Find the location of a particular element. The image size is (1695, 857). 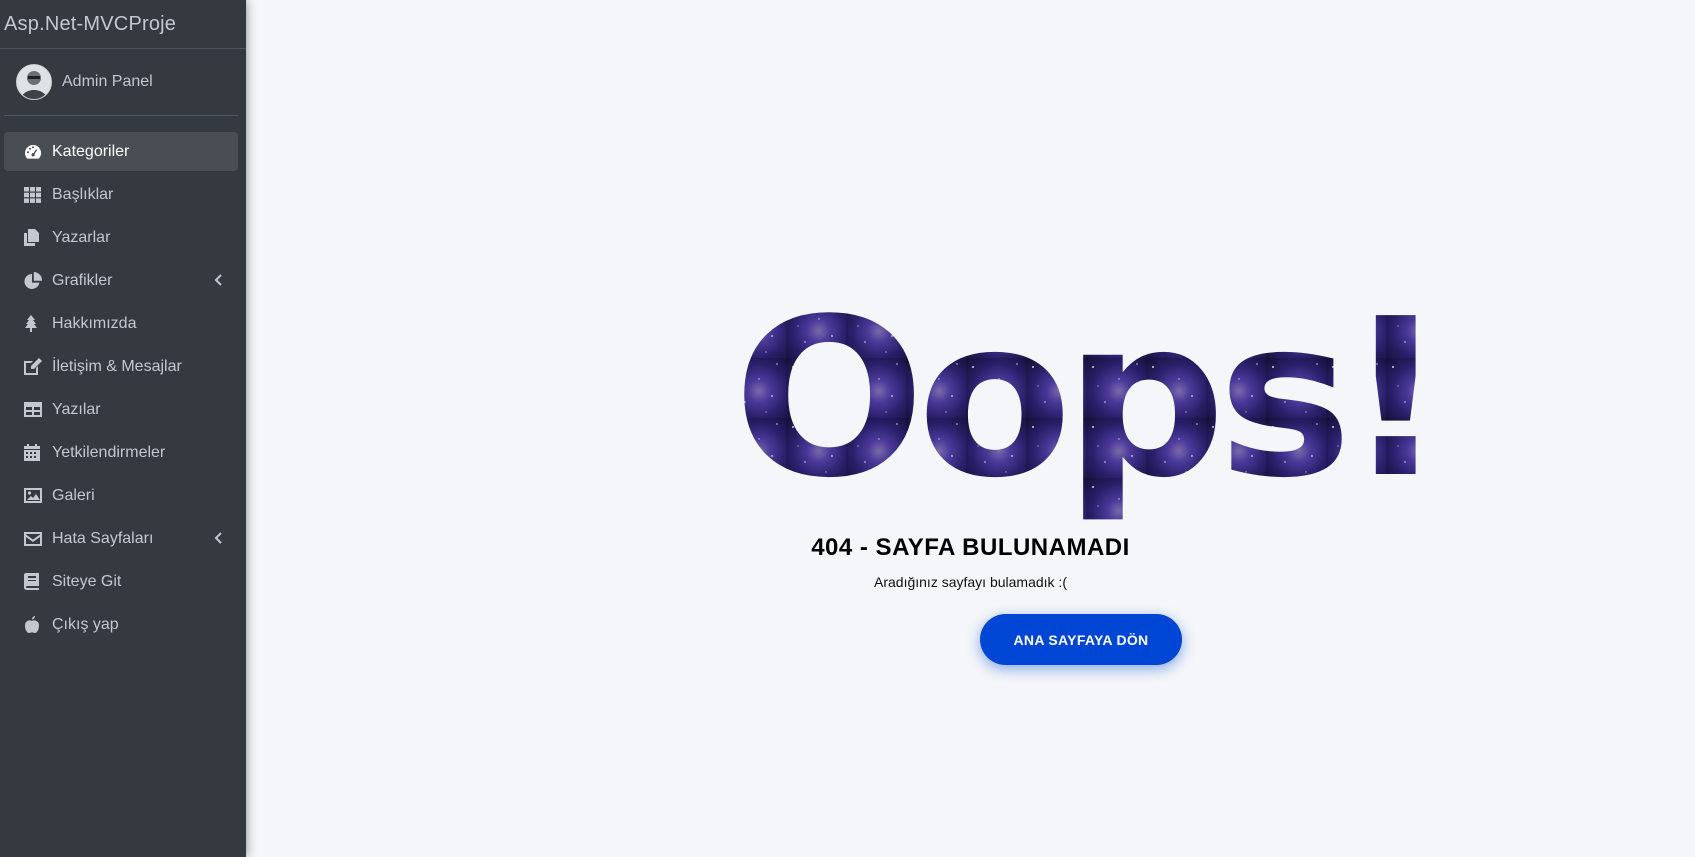

sidebar-item-label: Yazılar is located at coordinates (76, 409).